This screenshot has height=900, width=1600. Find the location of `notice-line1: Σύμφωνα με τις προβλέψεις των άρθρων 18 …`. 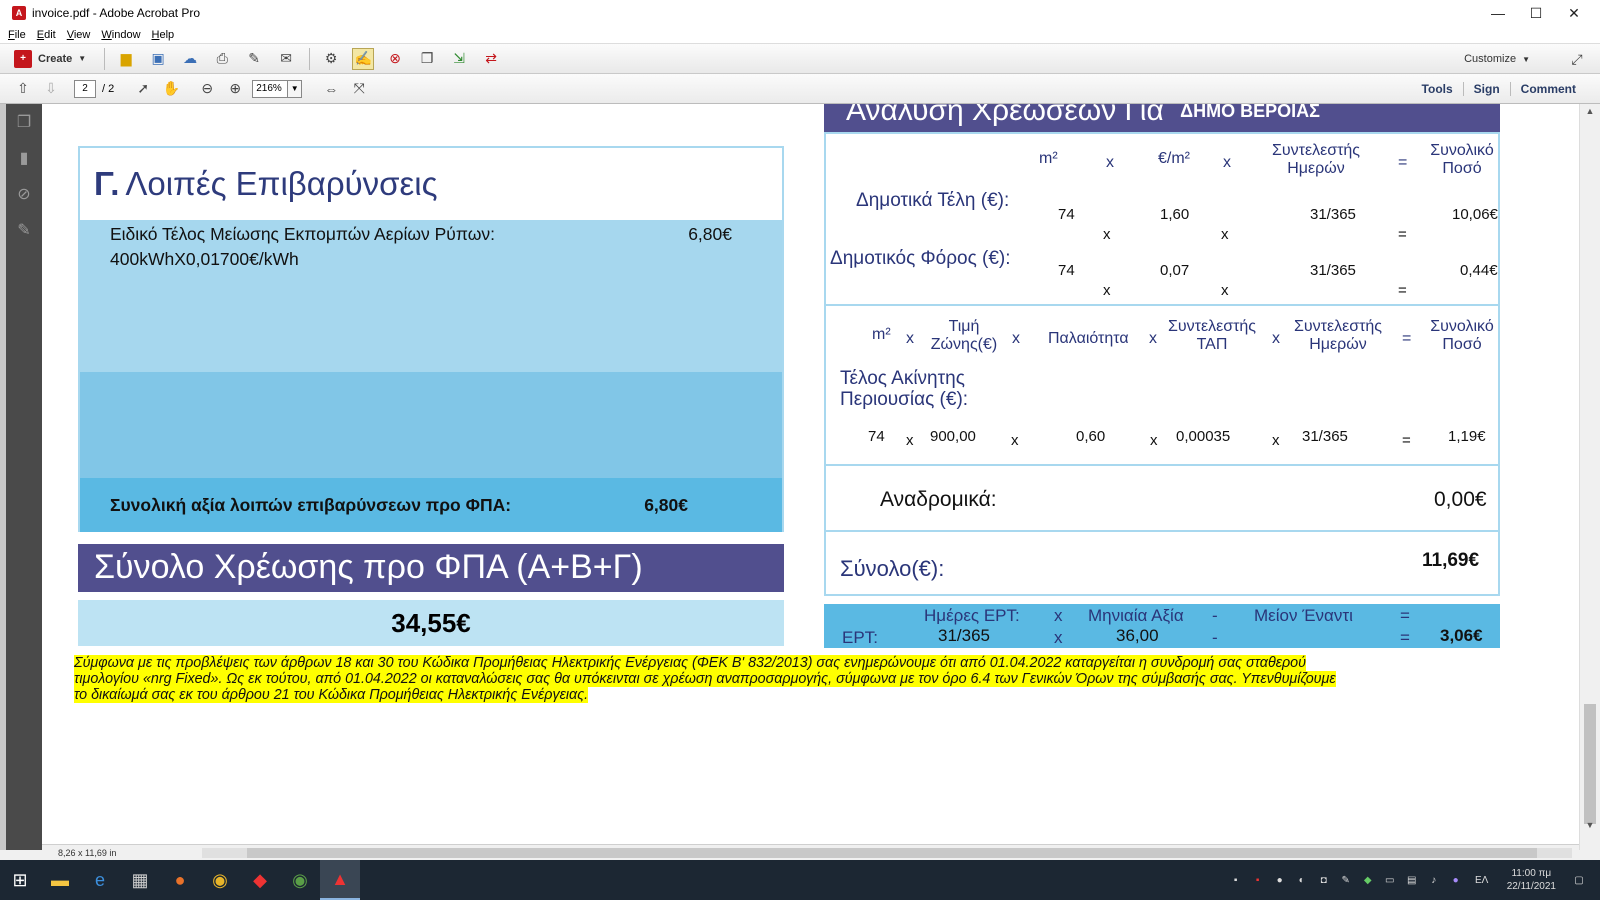

notice-line1: Σύμφωνα με τις προβλέψεις των άρθρων 18 … is located at coordinates (690, 663).